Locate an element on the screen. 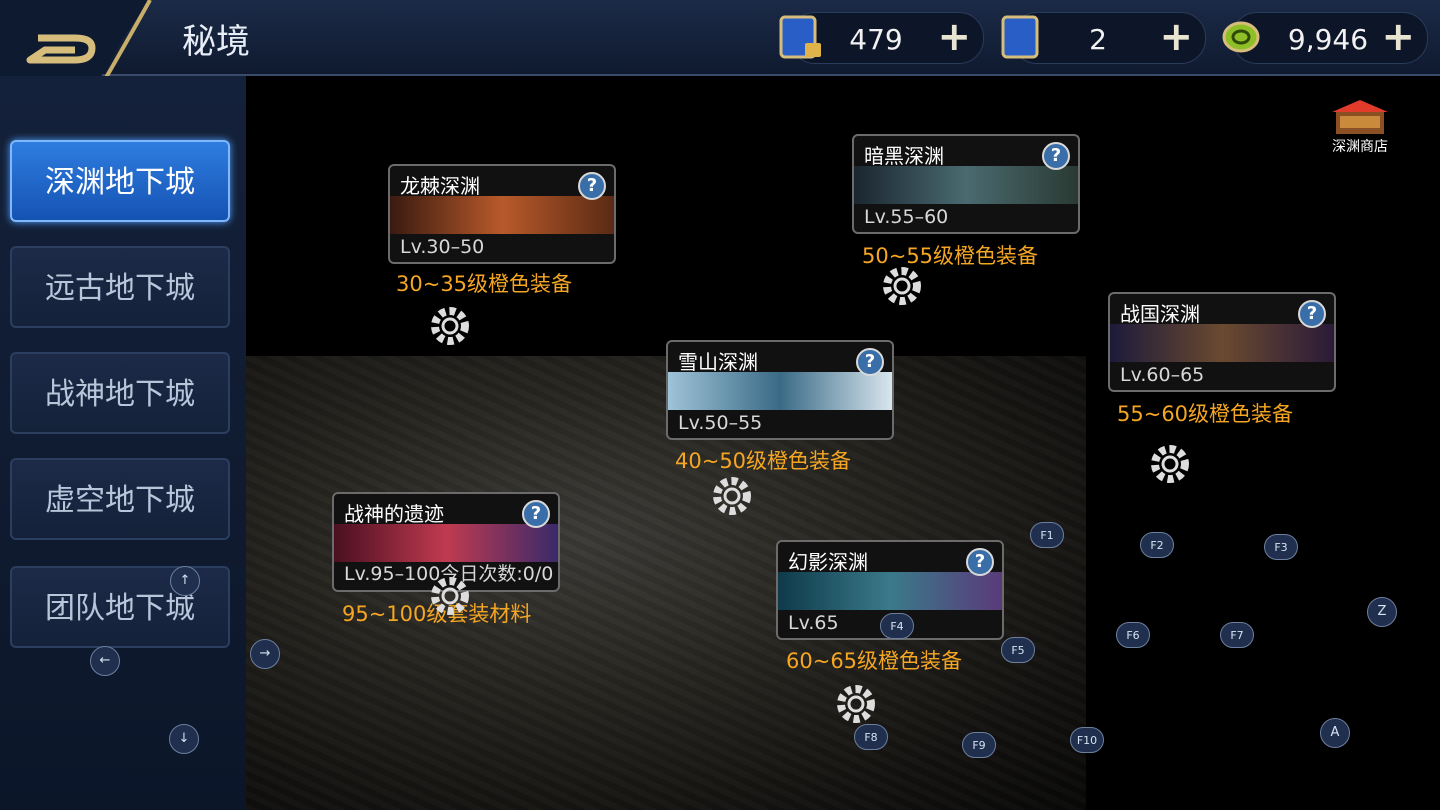 The width and height of the screenshot is (1440, 810). dungeon-reward: 40~50级橙色装备 is located at coordinates (763, 461).